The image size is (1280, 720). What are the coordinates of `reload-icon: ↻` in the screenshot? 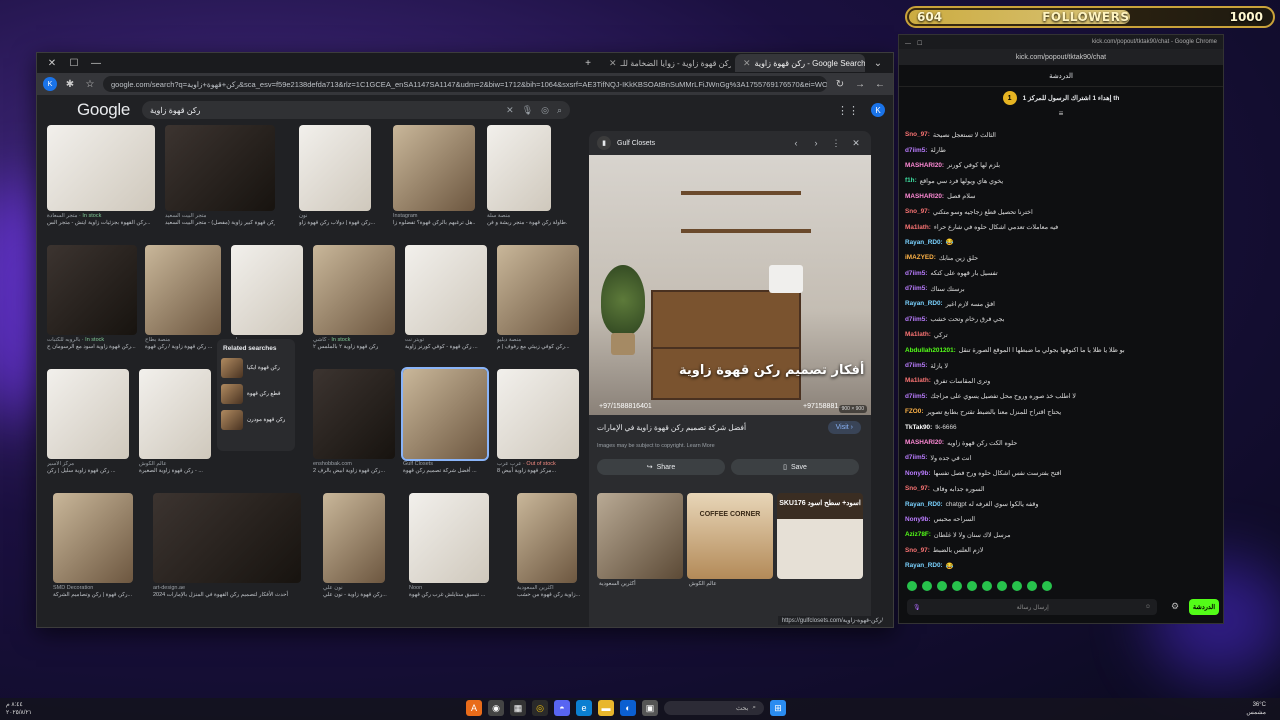 It's located at (840, 84).